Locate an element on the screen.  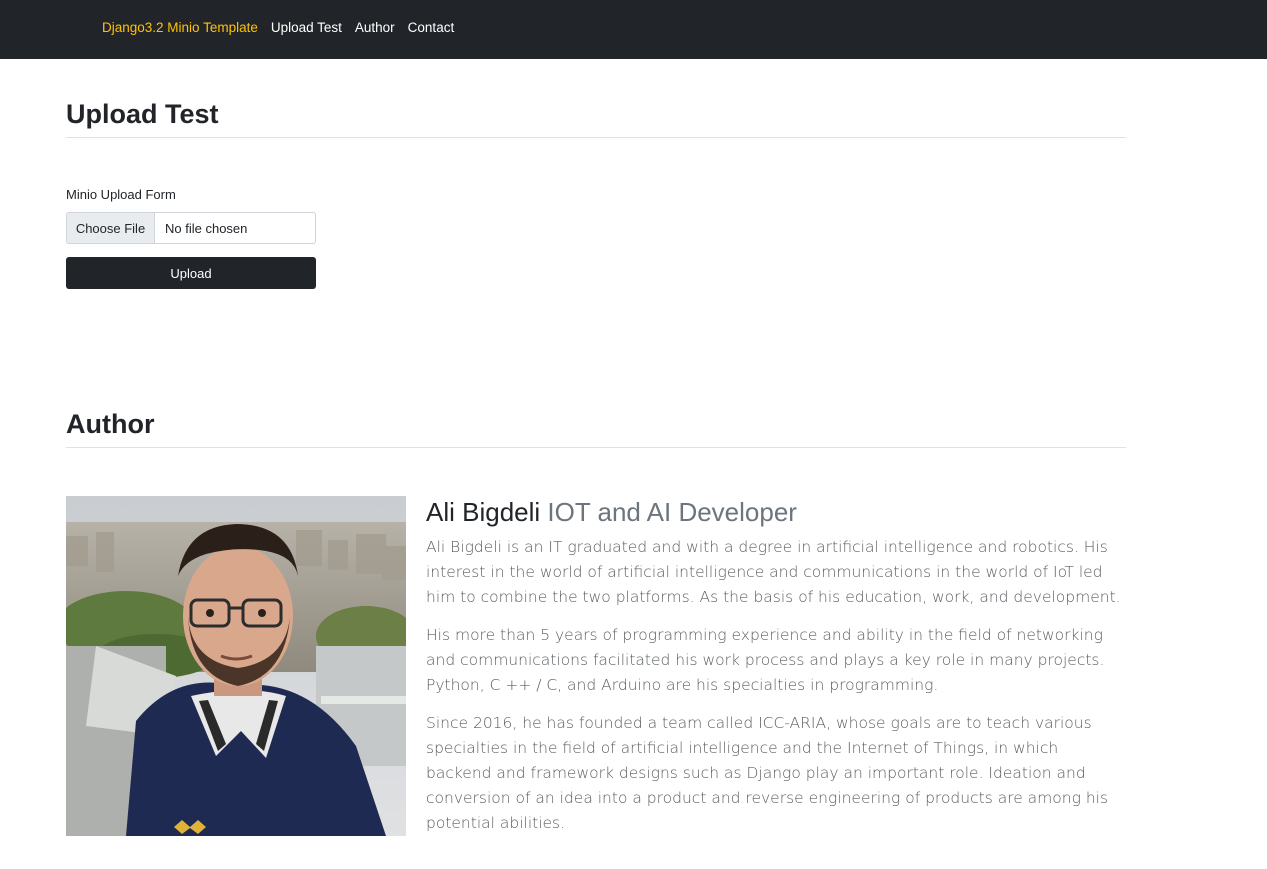
nav-link-contact: Contact is located at coordinates (431, 27).